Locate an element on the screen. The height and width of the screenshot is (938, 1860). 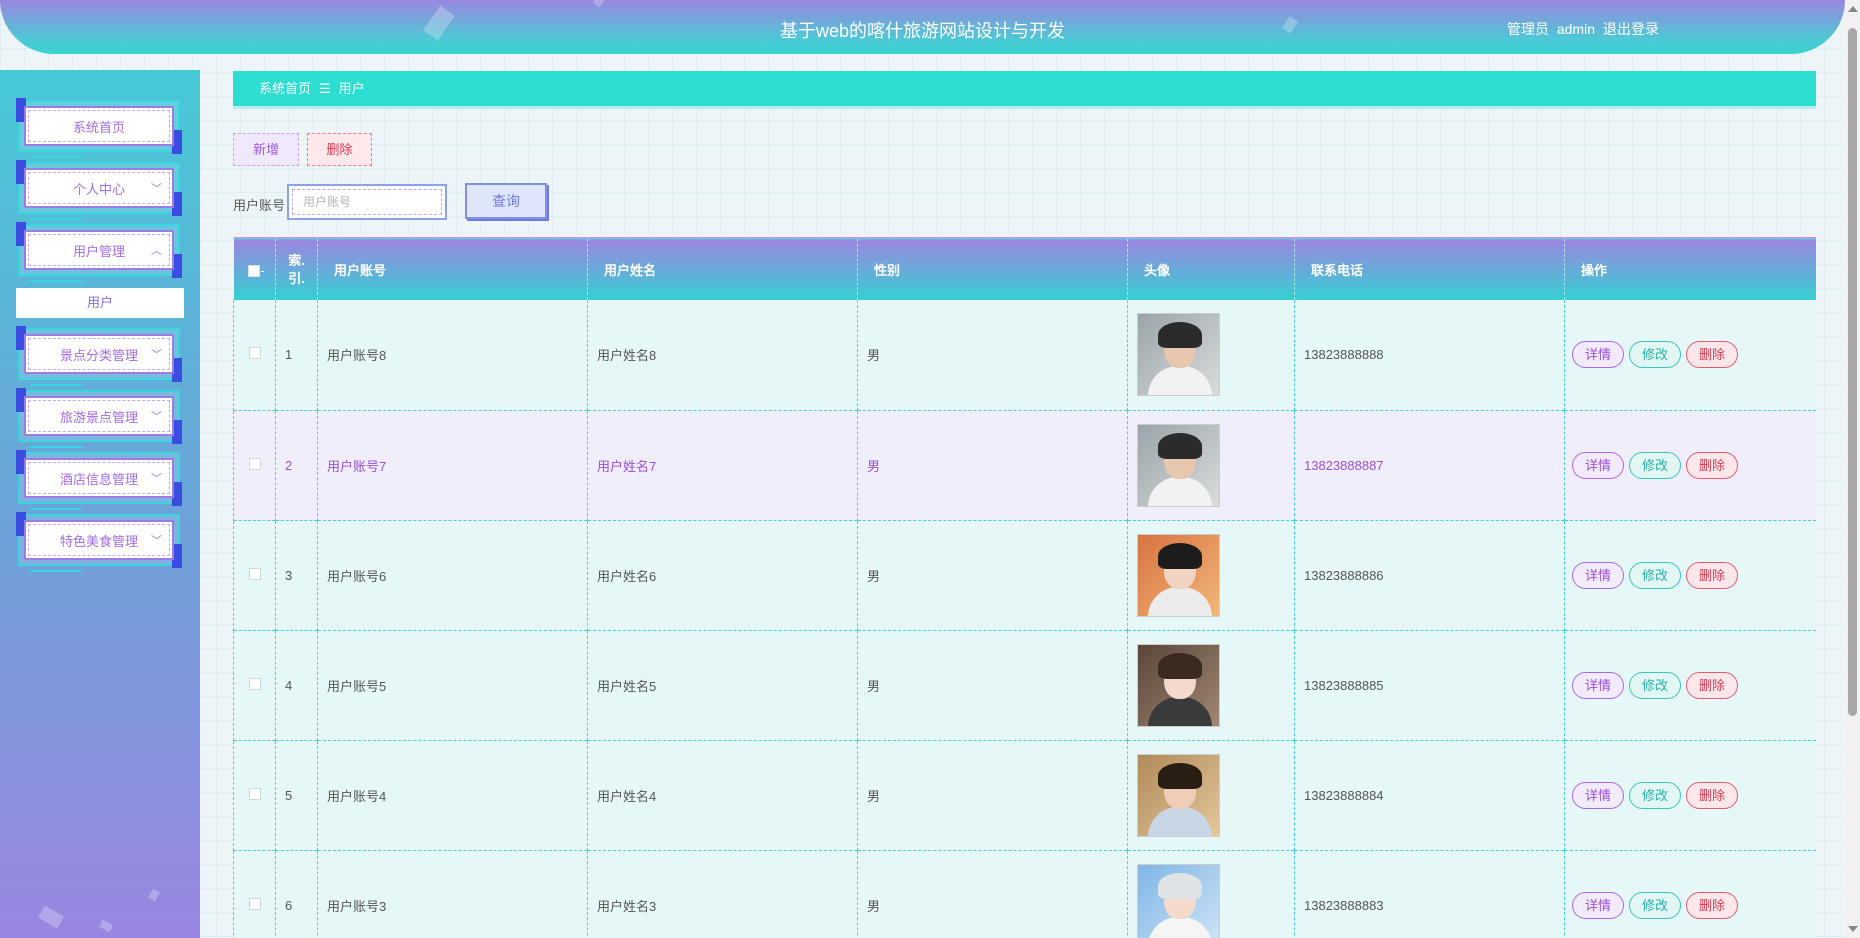
batch-delete-button: 删除 is located at coordinates (339, 149).